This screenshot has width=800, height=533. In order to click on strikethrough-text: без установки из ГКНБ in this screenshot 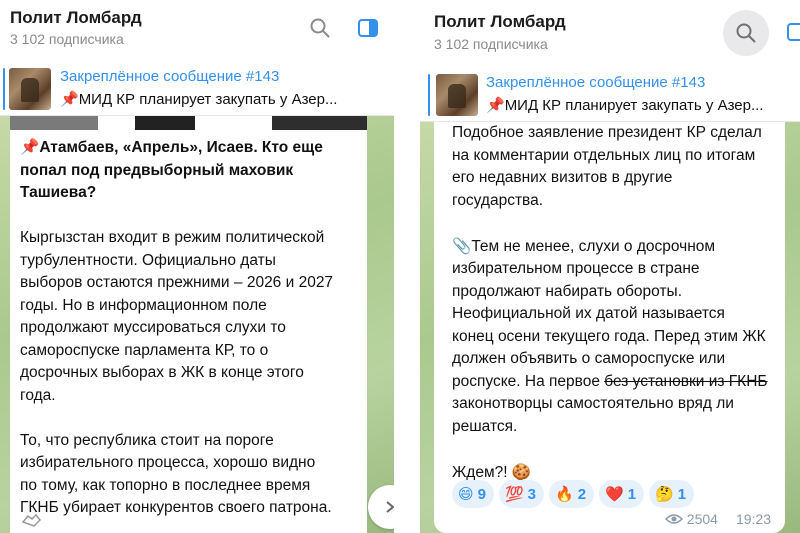, I will do `click(686, 381)`.